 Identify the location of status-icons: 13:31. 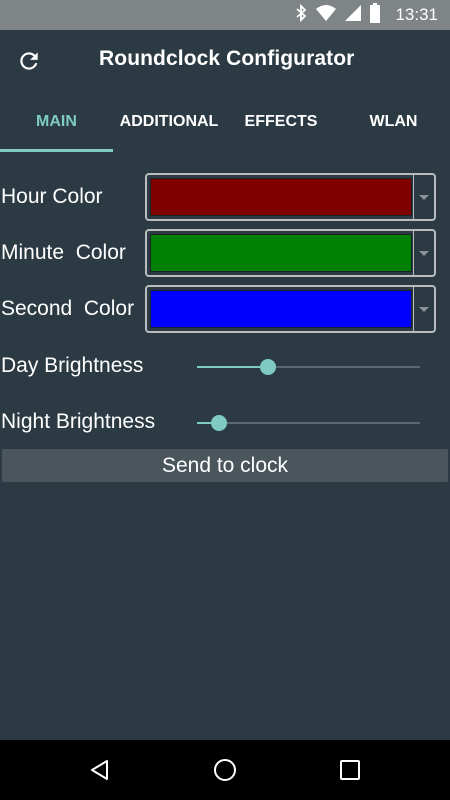
(366, 15).